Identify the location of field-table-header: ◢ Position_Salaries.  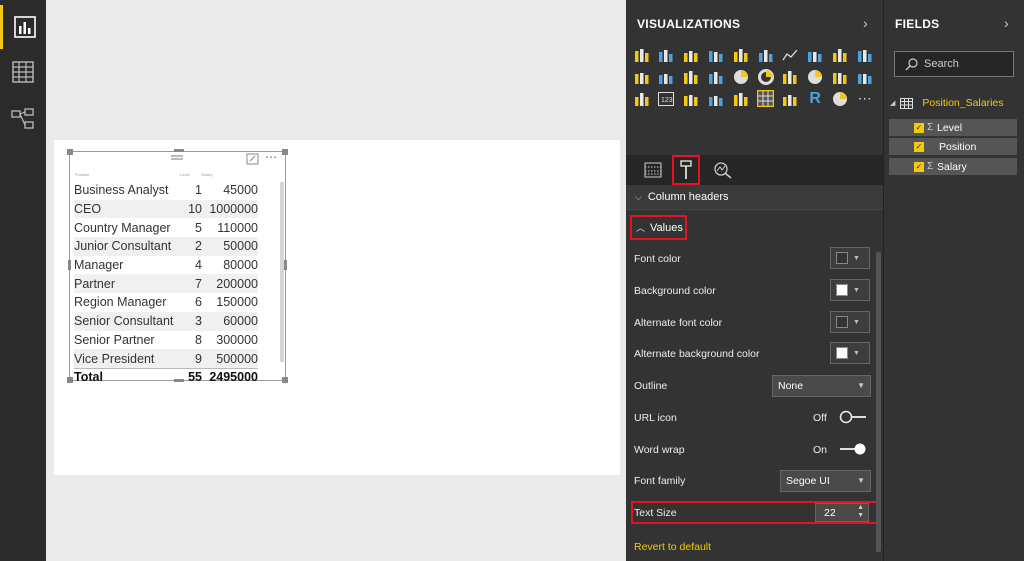
(947, 103).